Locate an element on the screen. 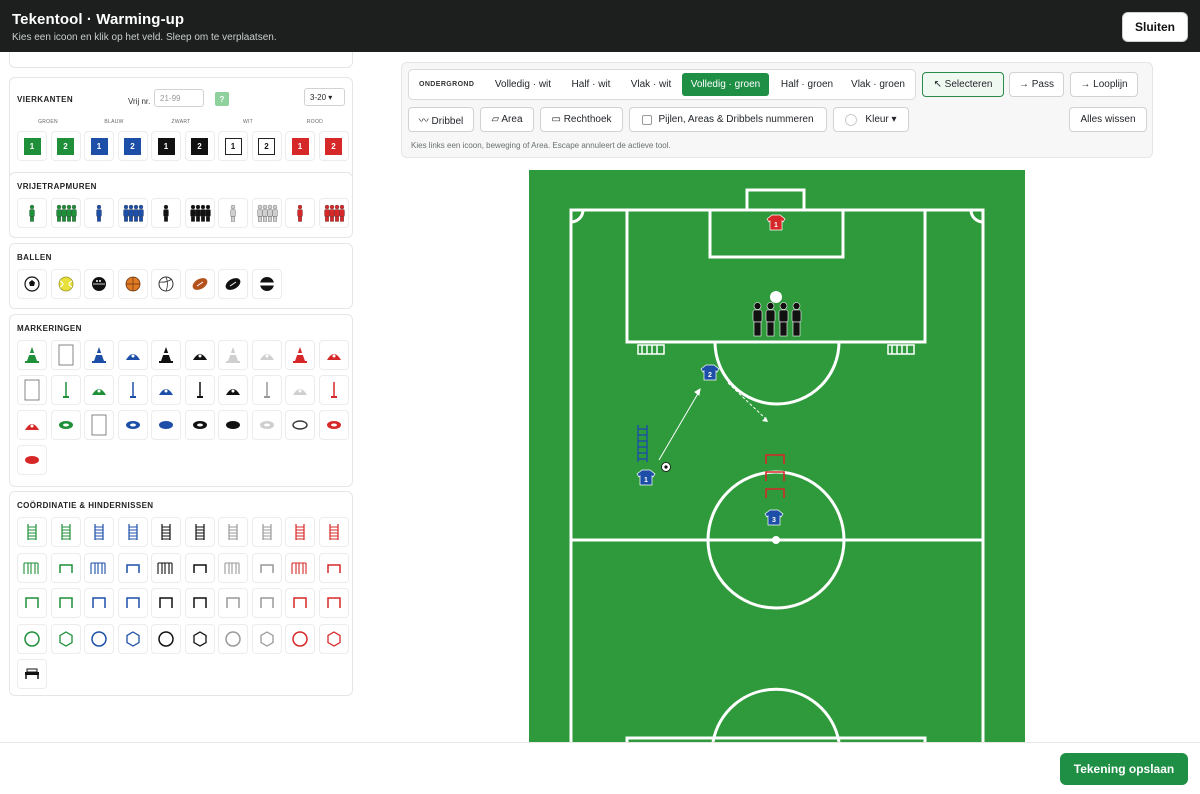 This screenshot has width=1200, height=794. marker-ring-black-tile is located at coordinates (199, 425).